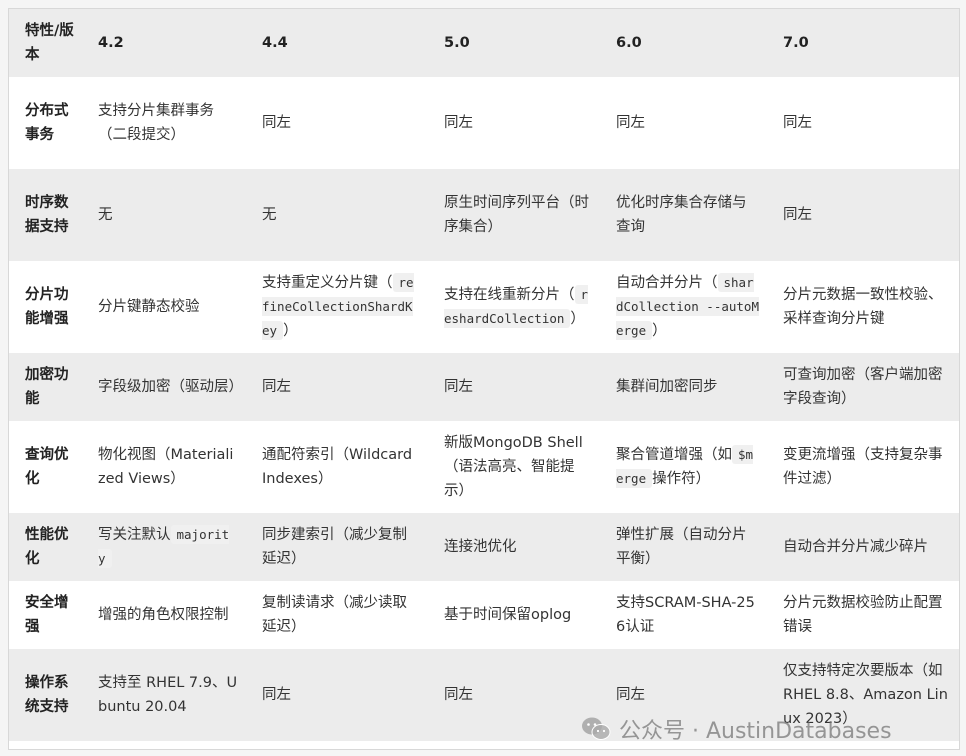 This screenshot has width=966, height=756. Describe the element at coordinates (47, 695) in the screenshot. I see `feature-label: 操作系统支持` at that location.